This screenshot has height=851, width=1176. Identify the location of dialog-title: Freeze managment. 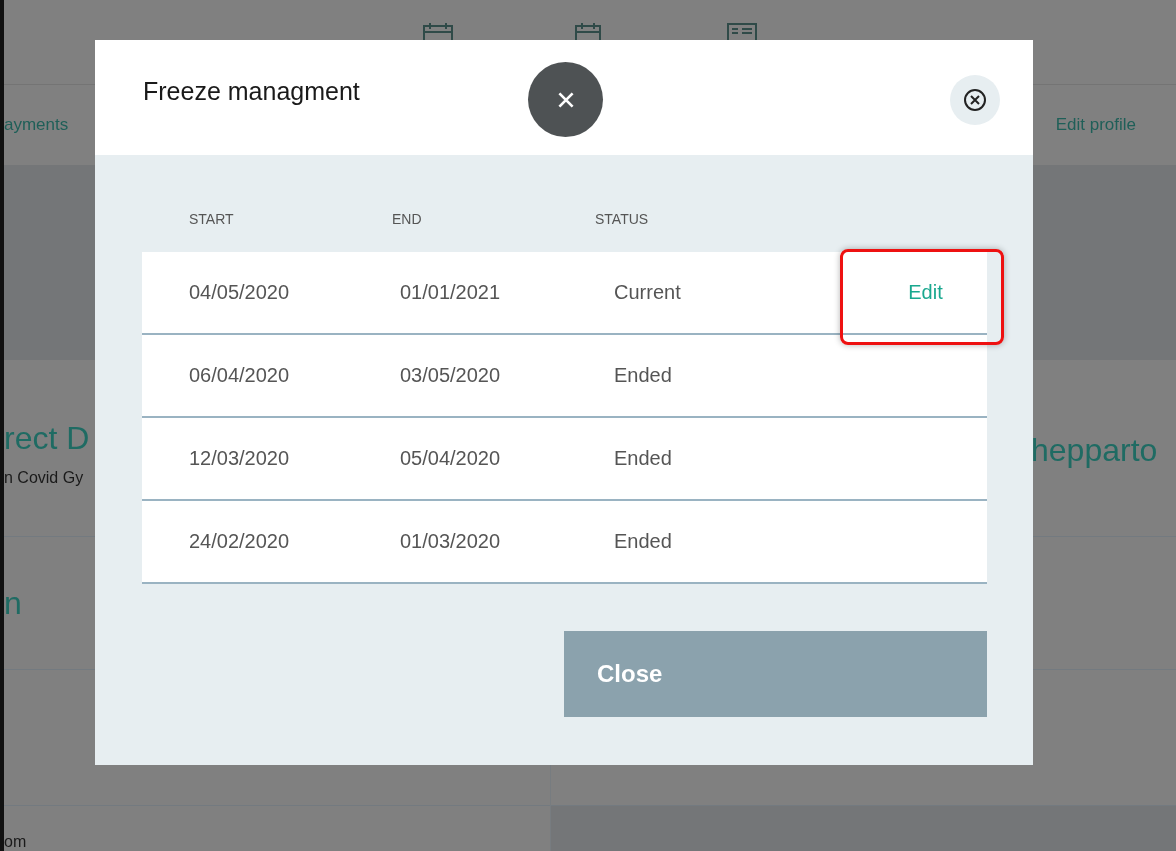
(251, 91).